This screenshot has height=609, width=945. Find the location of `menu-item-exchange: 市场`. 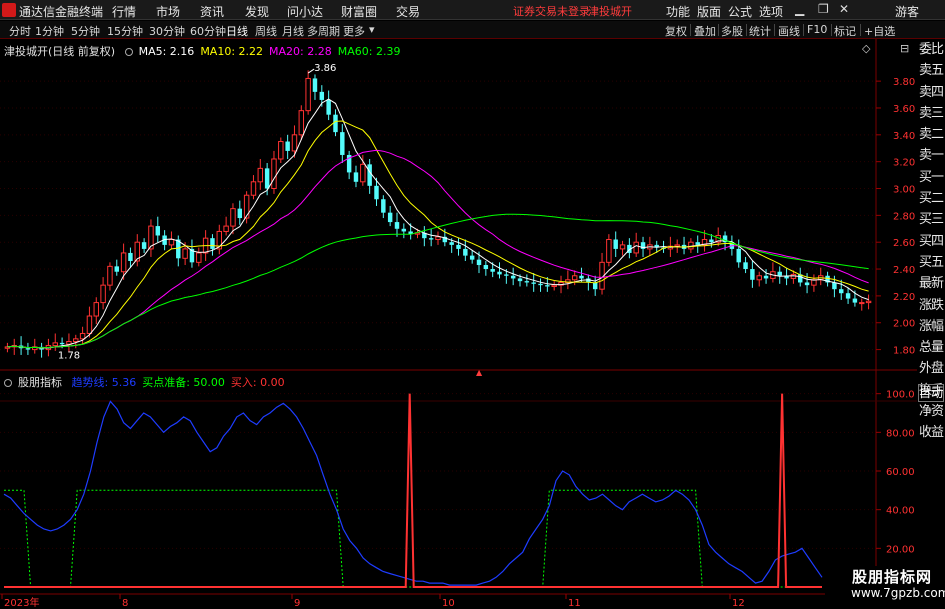

menu-item-exchange: 市场 is located at coordinates (168, 11).